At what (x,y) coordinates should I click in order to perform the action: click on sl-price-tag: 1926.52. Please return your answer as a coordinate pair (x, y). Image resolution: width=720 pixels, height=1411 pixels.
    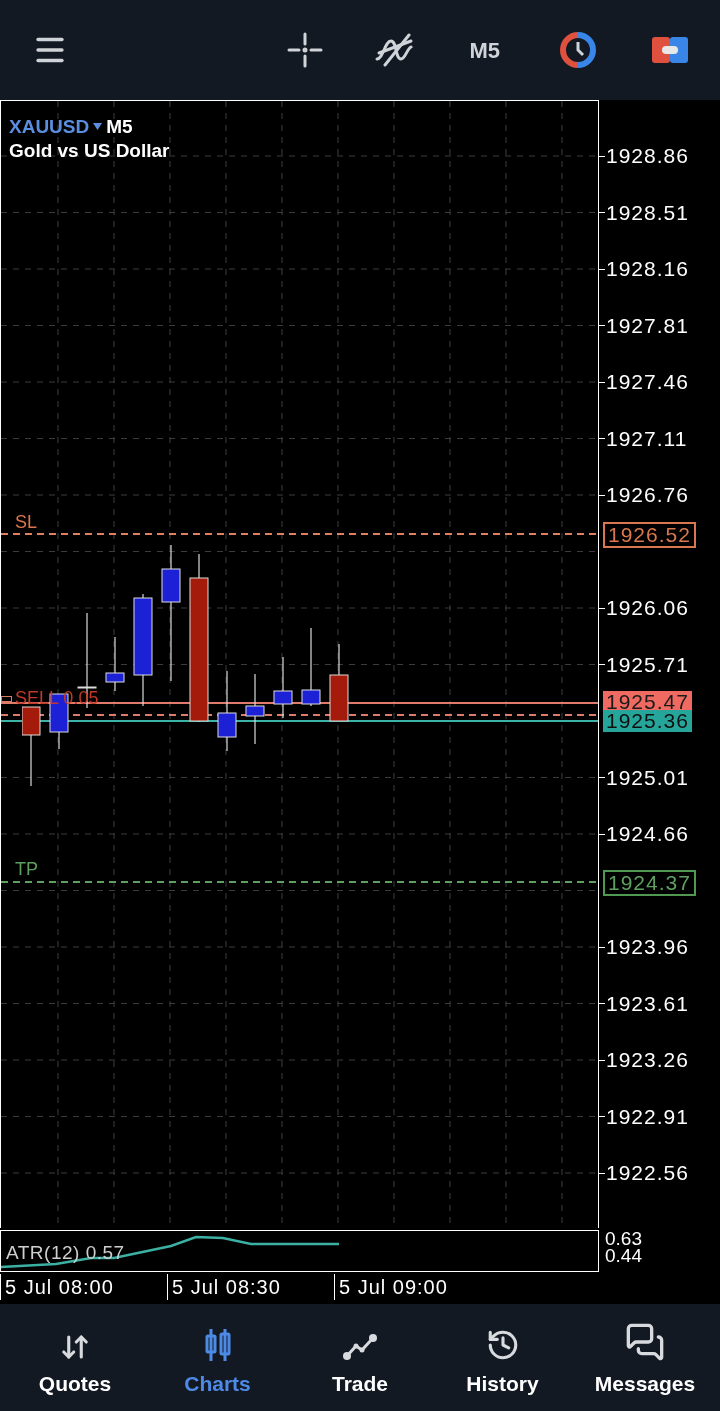
    Looking at the image, I should click on (649, 535).